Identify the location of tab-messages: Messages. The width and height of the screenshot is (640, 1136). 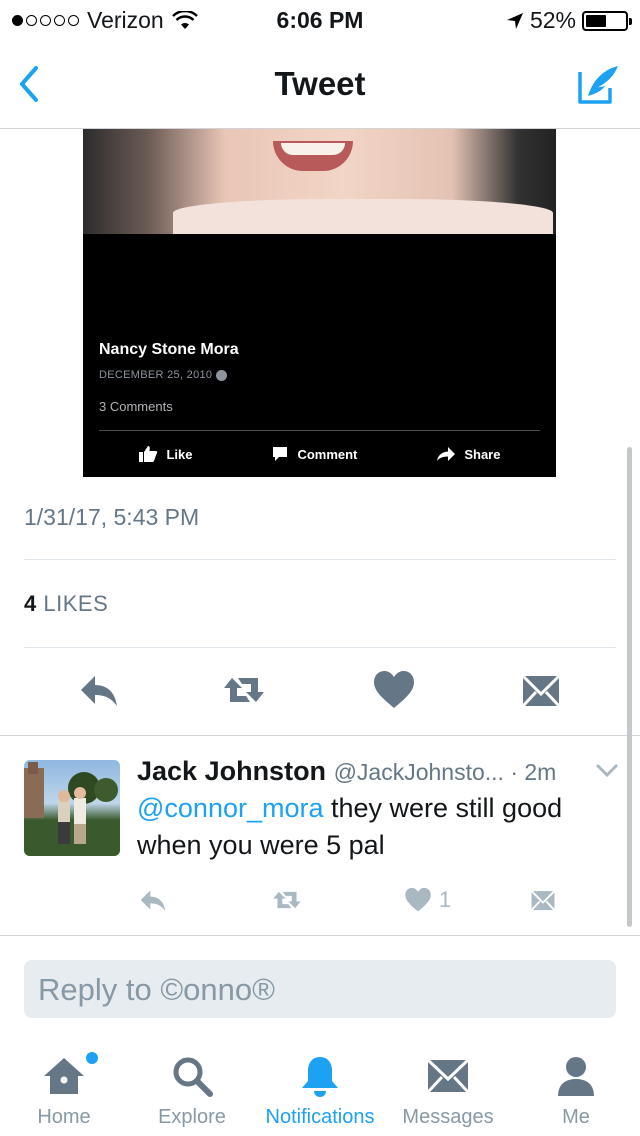
(448, 1088).